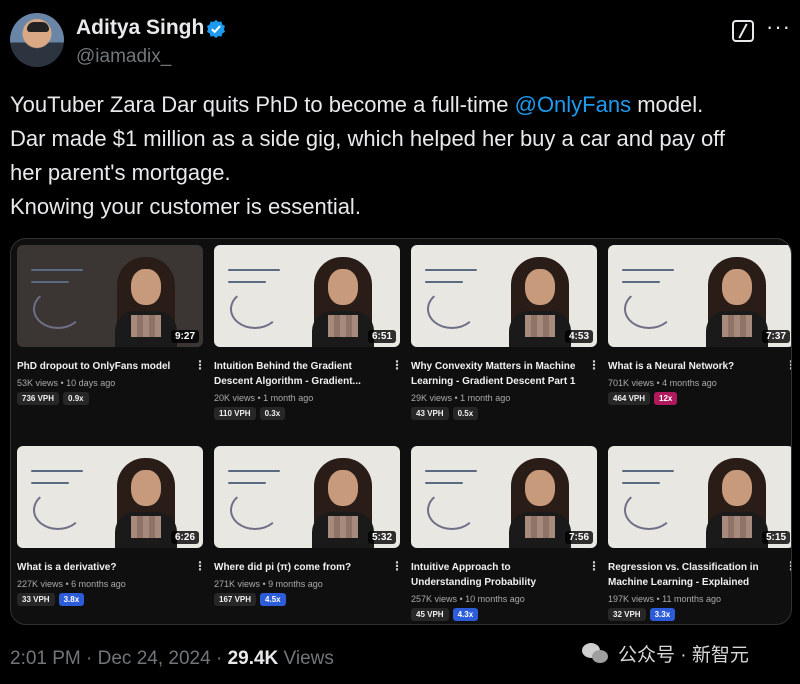 The height and width of the screenshot is (684, 800). I want to click on watermark: 公众号 · 新智元, so click(665, 653).